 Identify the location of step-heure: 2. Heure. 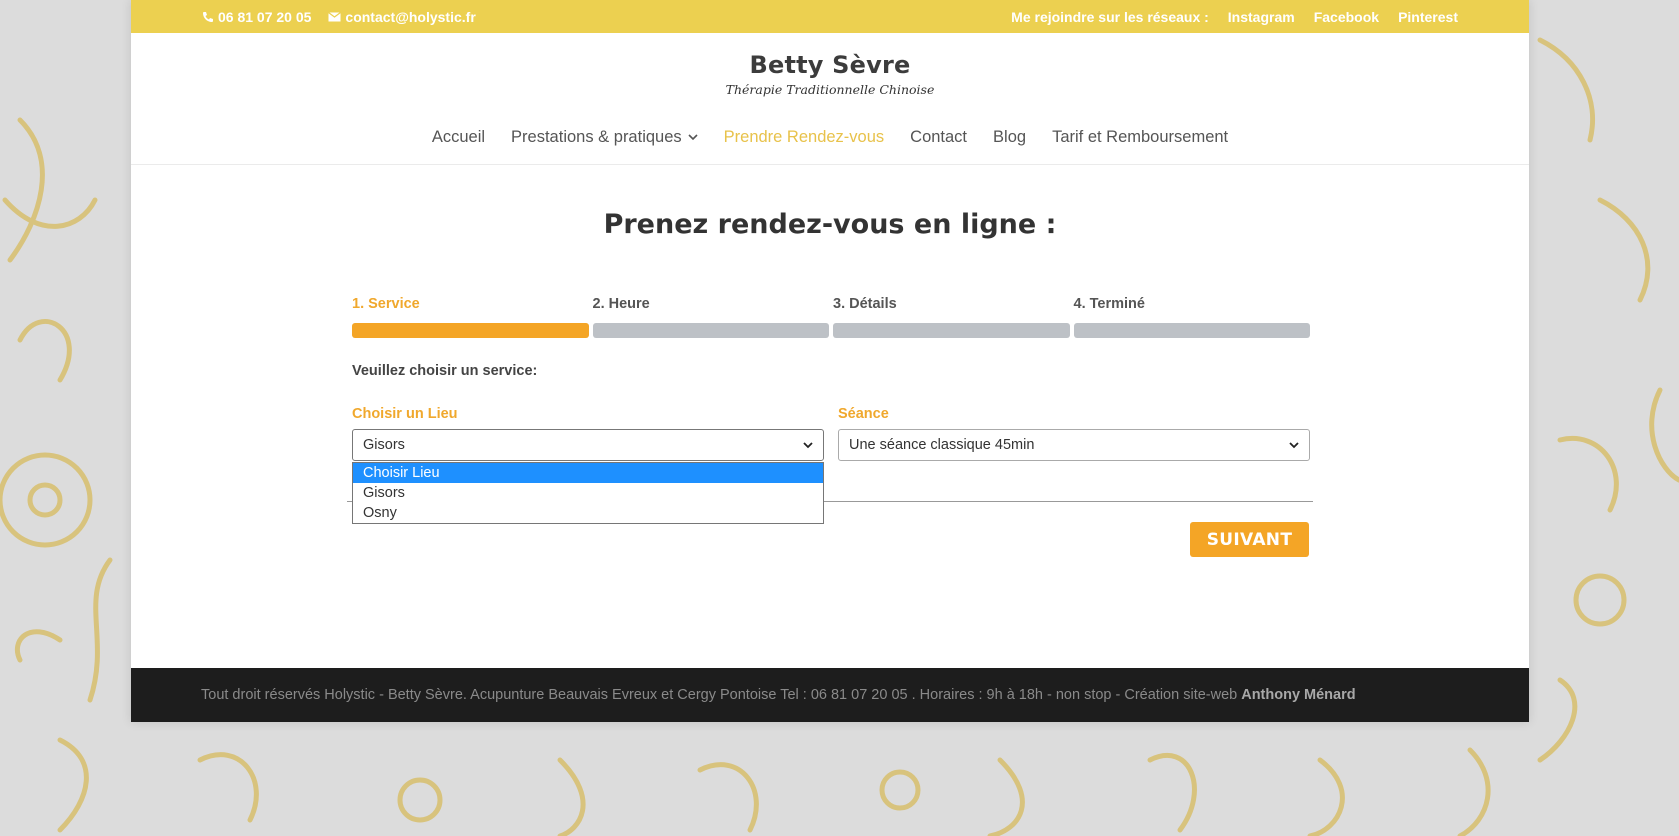
(710, 317).